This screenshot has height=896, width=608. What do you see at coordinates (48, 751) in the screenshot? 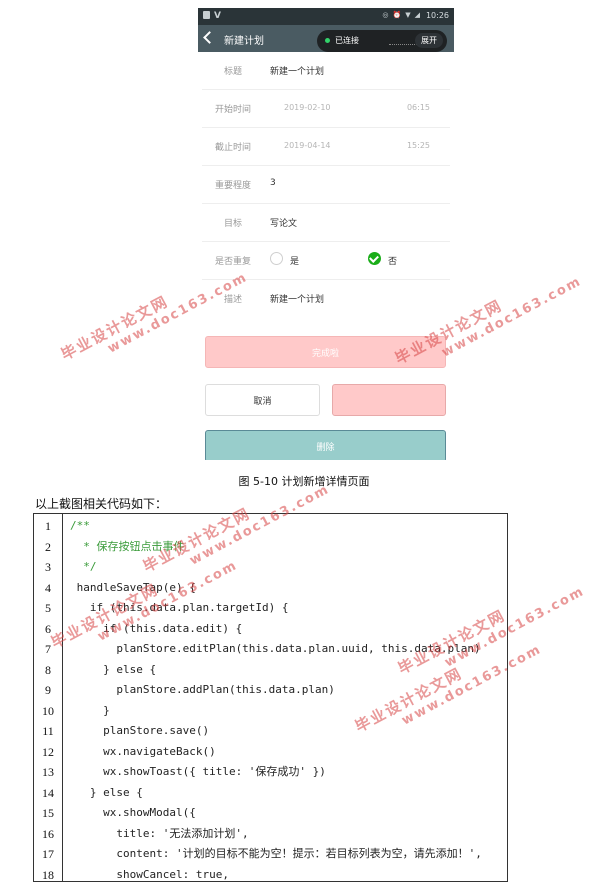
I see `line-number: 12` at bounding box center [48, 751].